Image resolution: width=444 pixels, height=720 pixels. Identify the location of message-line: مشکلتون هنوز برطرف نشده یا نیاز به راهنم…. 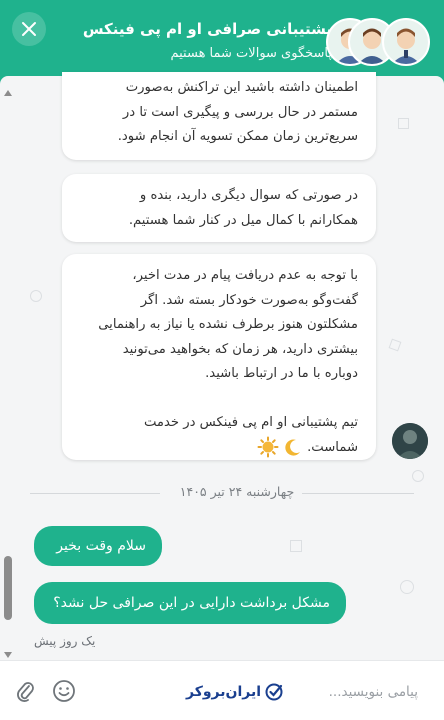
(228, 324).